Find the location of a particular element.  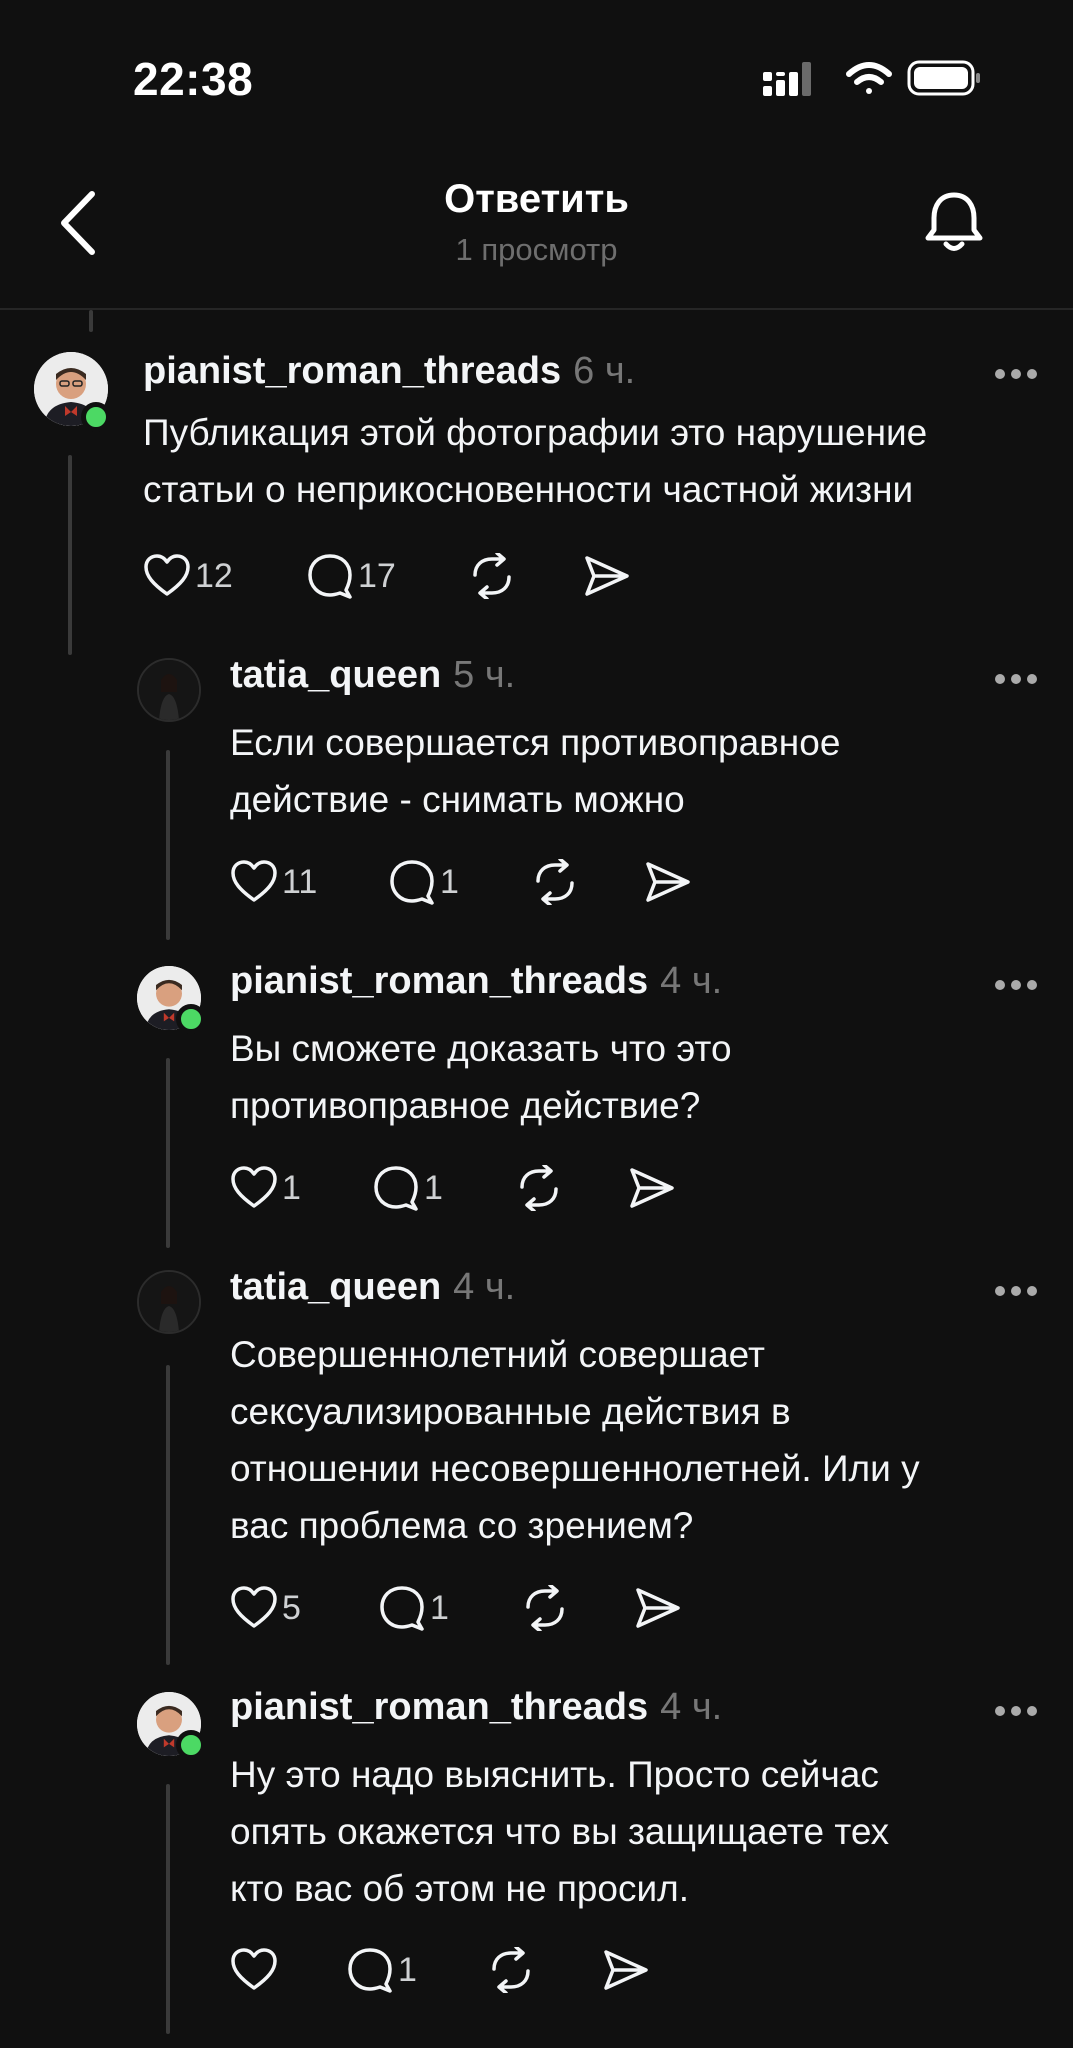

status-icons is located at coordinates (873, 79).